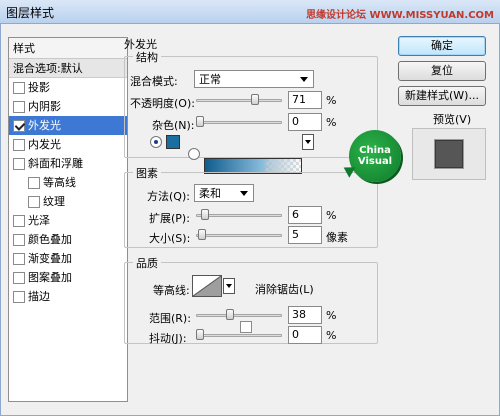  I want to click on style-preview, so click(449, 154).